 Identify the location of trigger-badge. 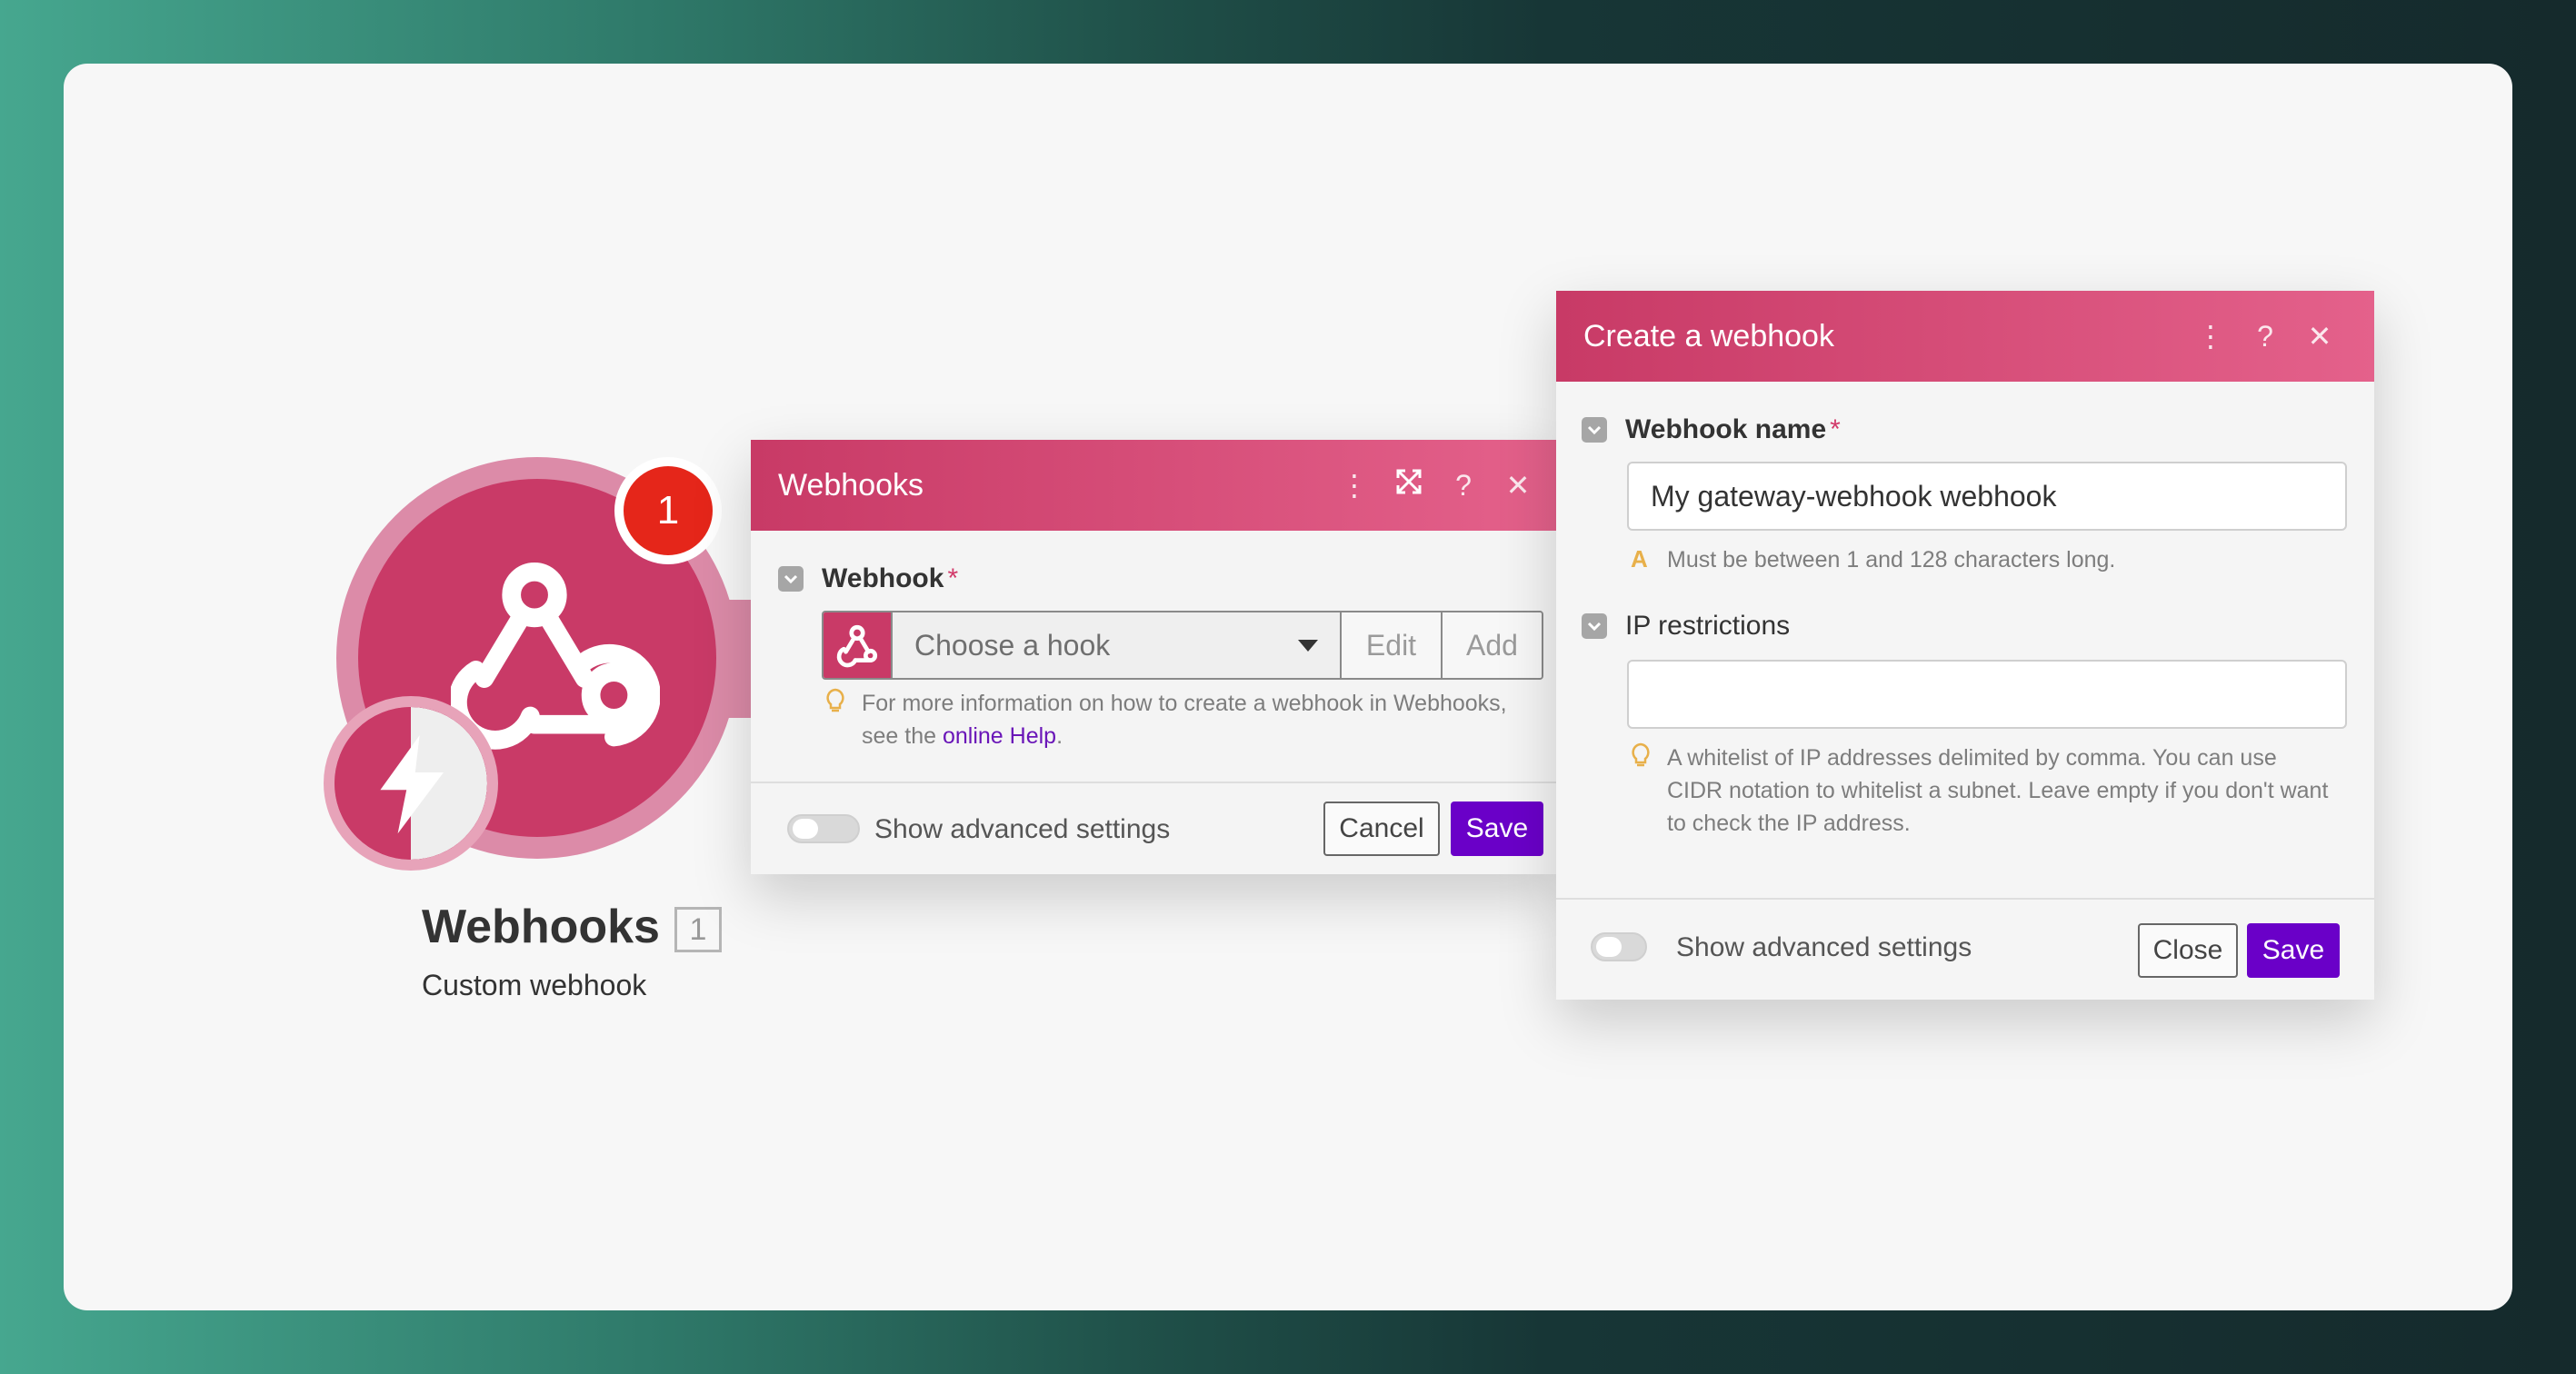
(411, 783).